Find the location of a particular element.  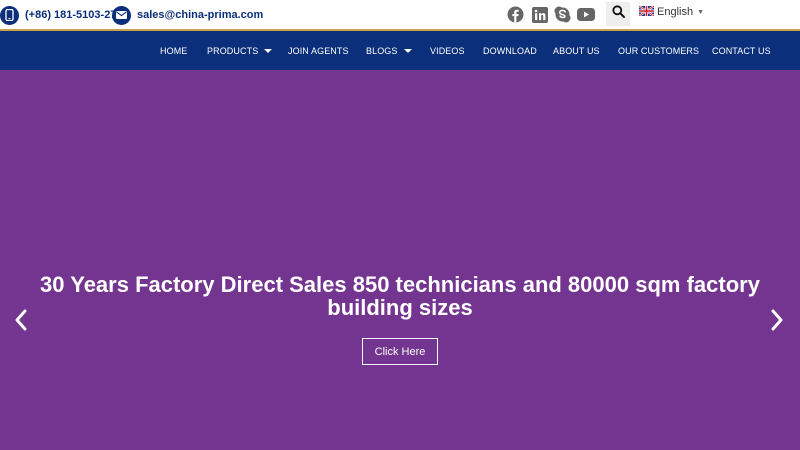

linkedin-icon is located at coordinates (539, 14).